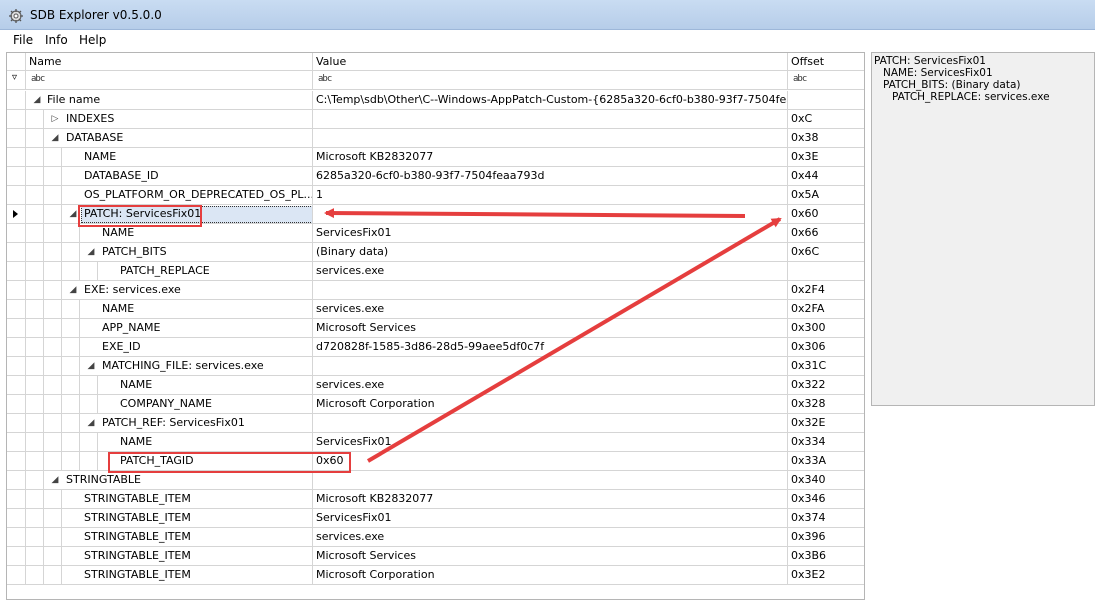 The image size is (1095, 600). I want to click on name-cell: ▷ INDEXES, so click(160, 119).